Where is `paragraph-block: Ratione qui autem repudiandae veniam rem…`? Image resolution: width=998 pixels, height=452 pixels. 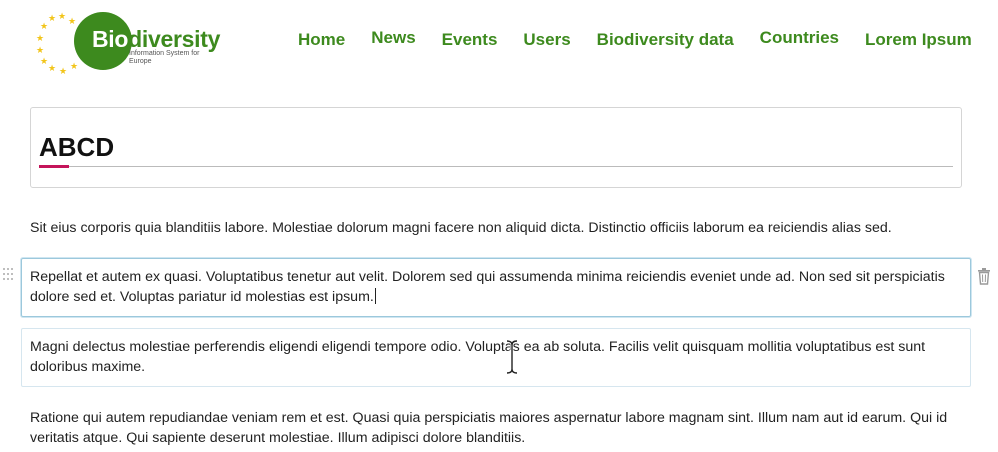 paragraph-block: Ratione qui autem repudiandae veniam rem… is located at coordinates (490, 428).